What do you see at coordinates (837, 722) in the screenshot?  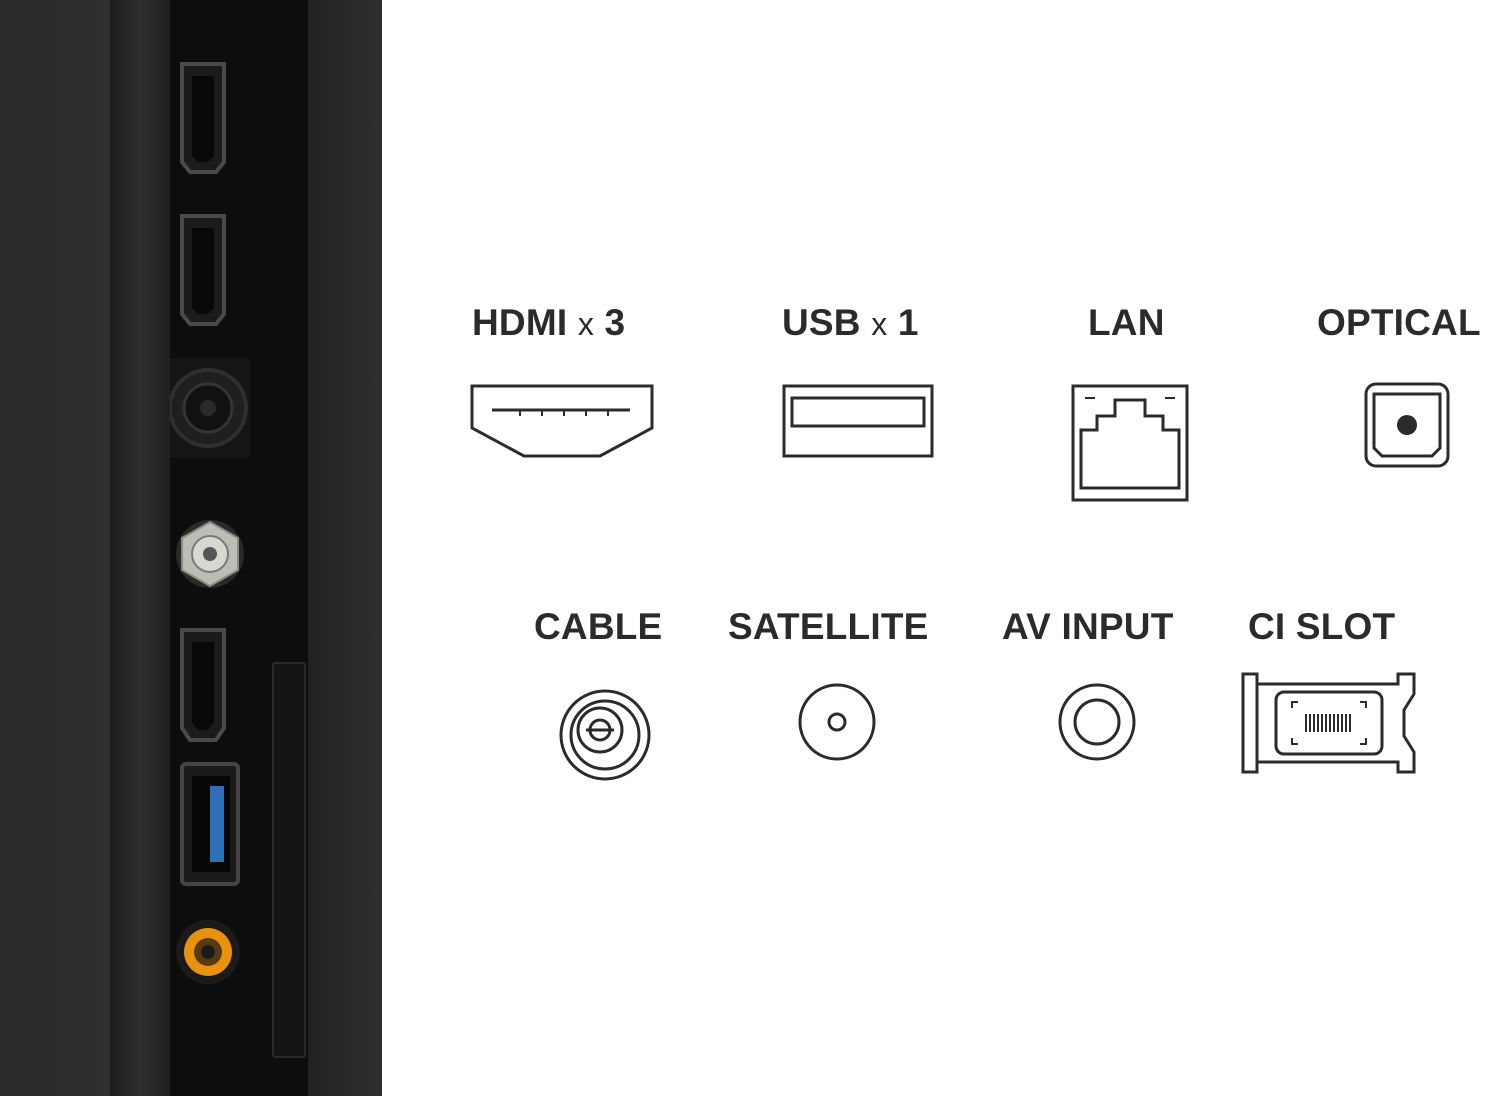 I see `satellite-port-icon` at bounding box center [837, 722].